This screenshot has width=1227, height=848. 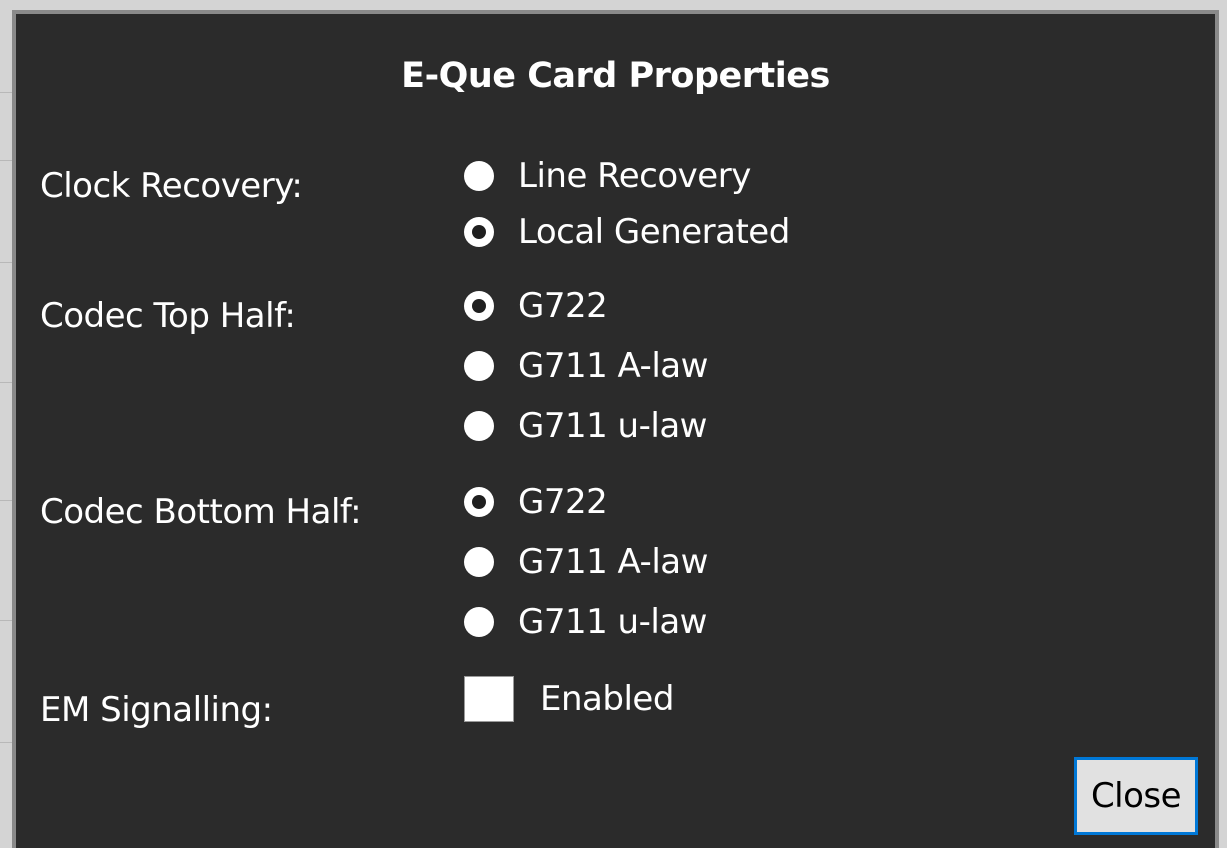 What do you see at coordinates (634, 176) in the screenshot?
I see `radio-option-label: Line Recovery` at bounding box center [634, 176].